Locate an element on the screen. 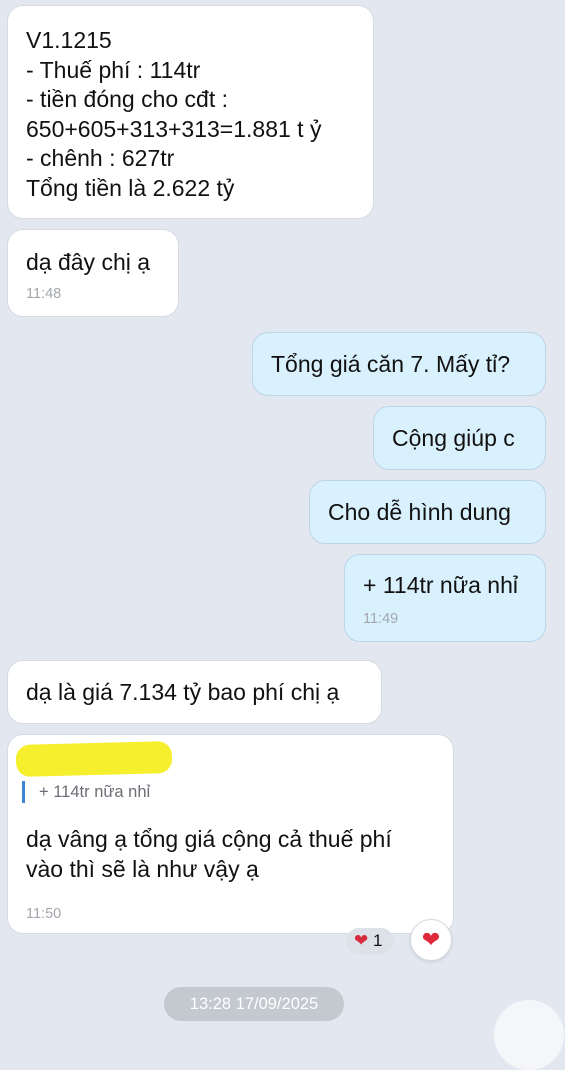 The width and height of the screenshot is (565, 1070). quoted-message: + 114tr nữa nhỉ is located at coordinates (86, 792).